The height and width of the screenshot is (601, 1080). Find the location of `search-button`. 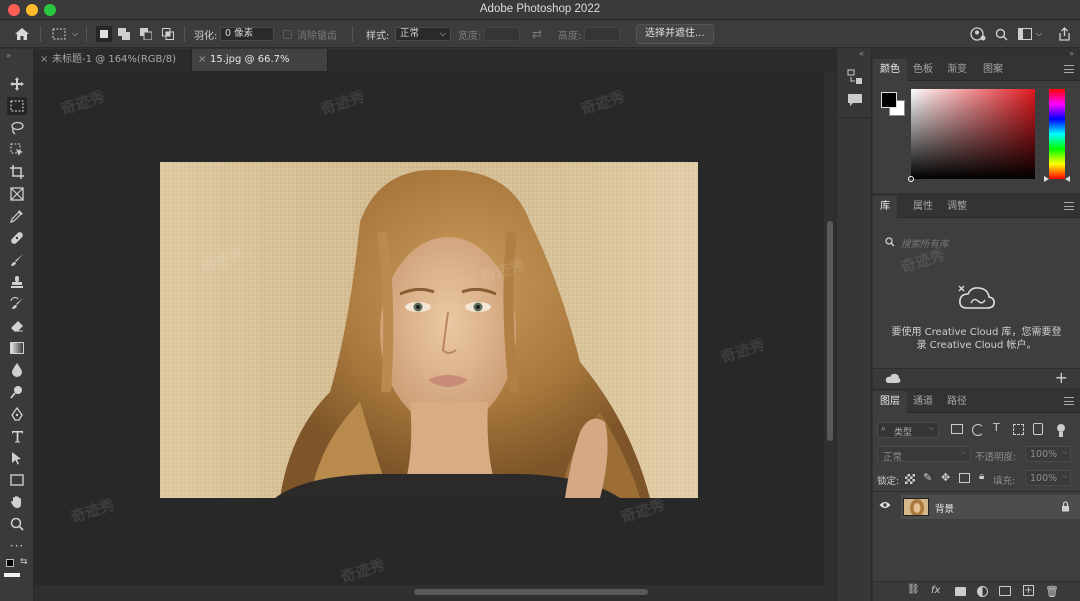

search-button is located at coordinates (1001, 34).